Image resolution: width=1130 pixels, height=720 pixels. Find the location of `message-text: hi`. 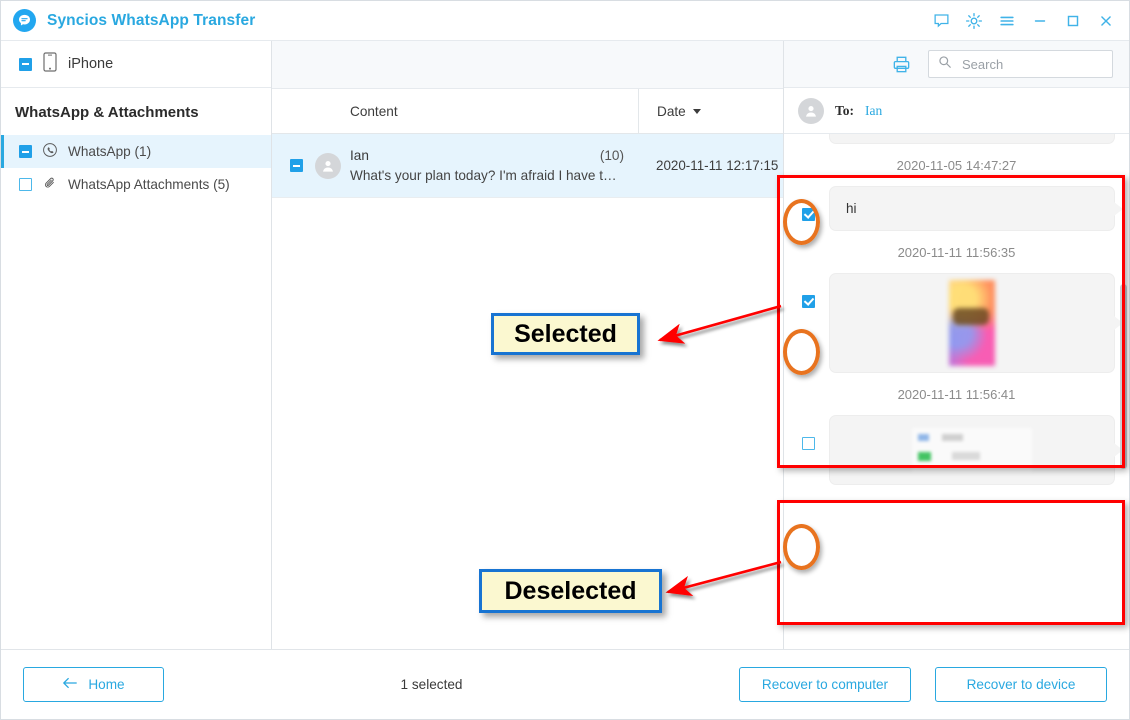

message-text: hi is located at coordinates (851, 208).